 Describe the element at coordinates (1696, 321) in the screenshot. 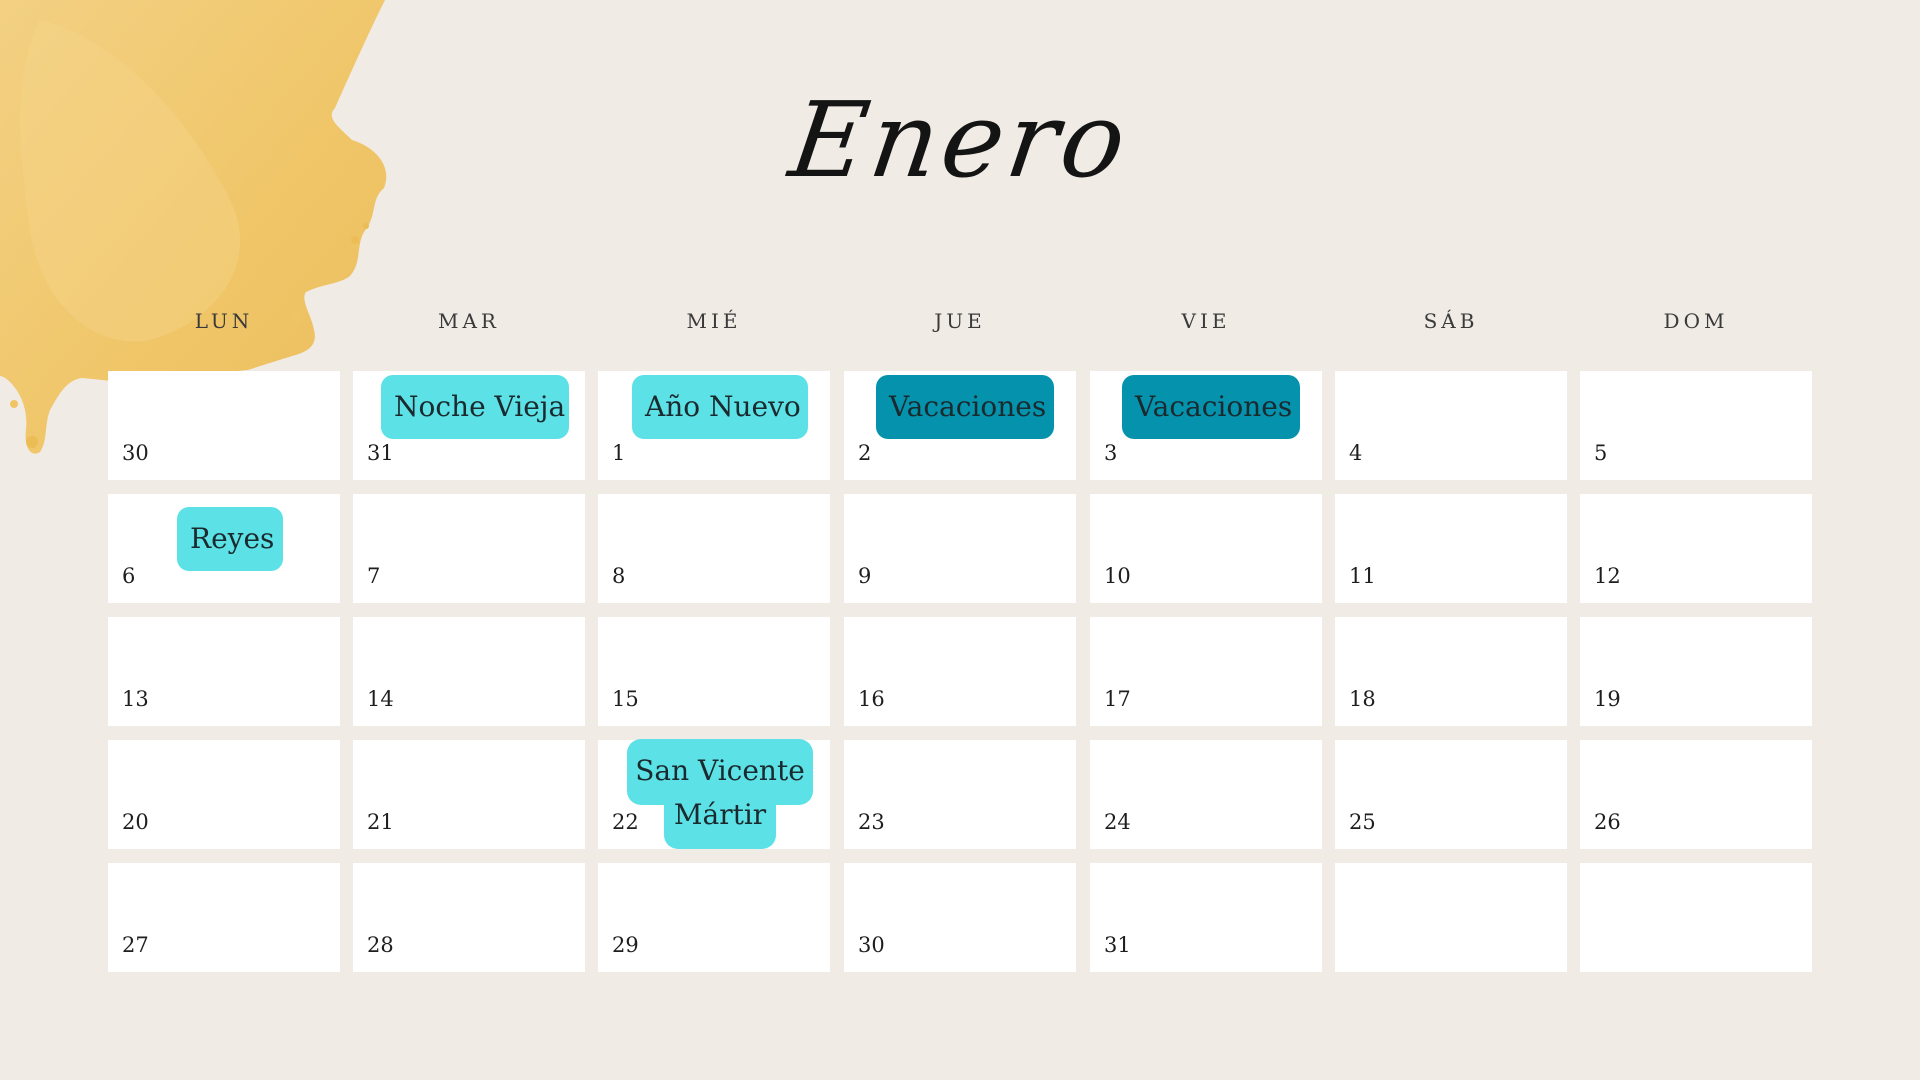

I see `weekday-sun: DOM` at that location.